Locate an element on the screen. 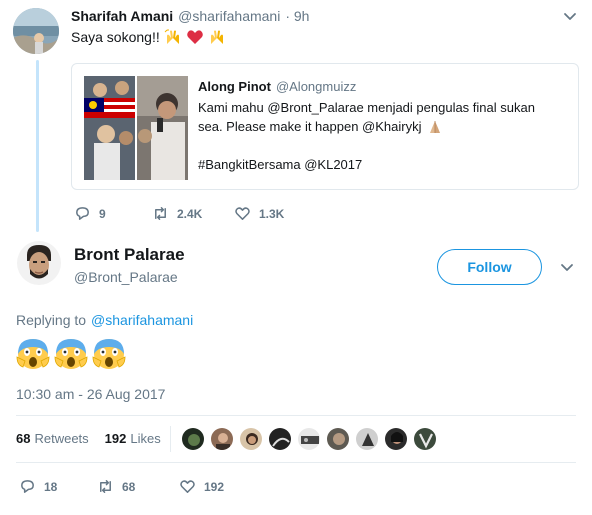 The width and height of the screenshot is (592, 515). like-action: 1.3K is located at coordinates (259, 213).